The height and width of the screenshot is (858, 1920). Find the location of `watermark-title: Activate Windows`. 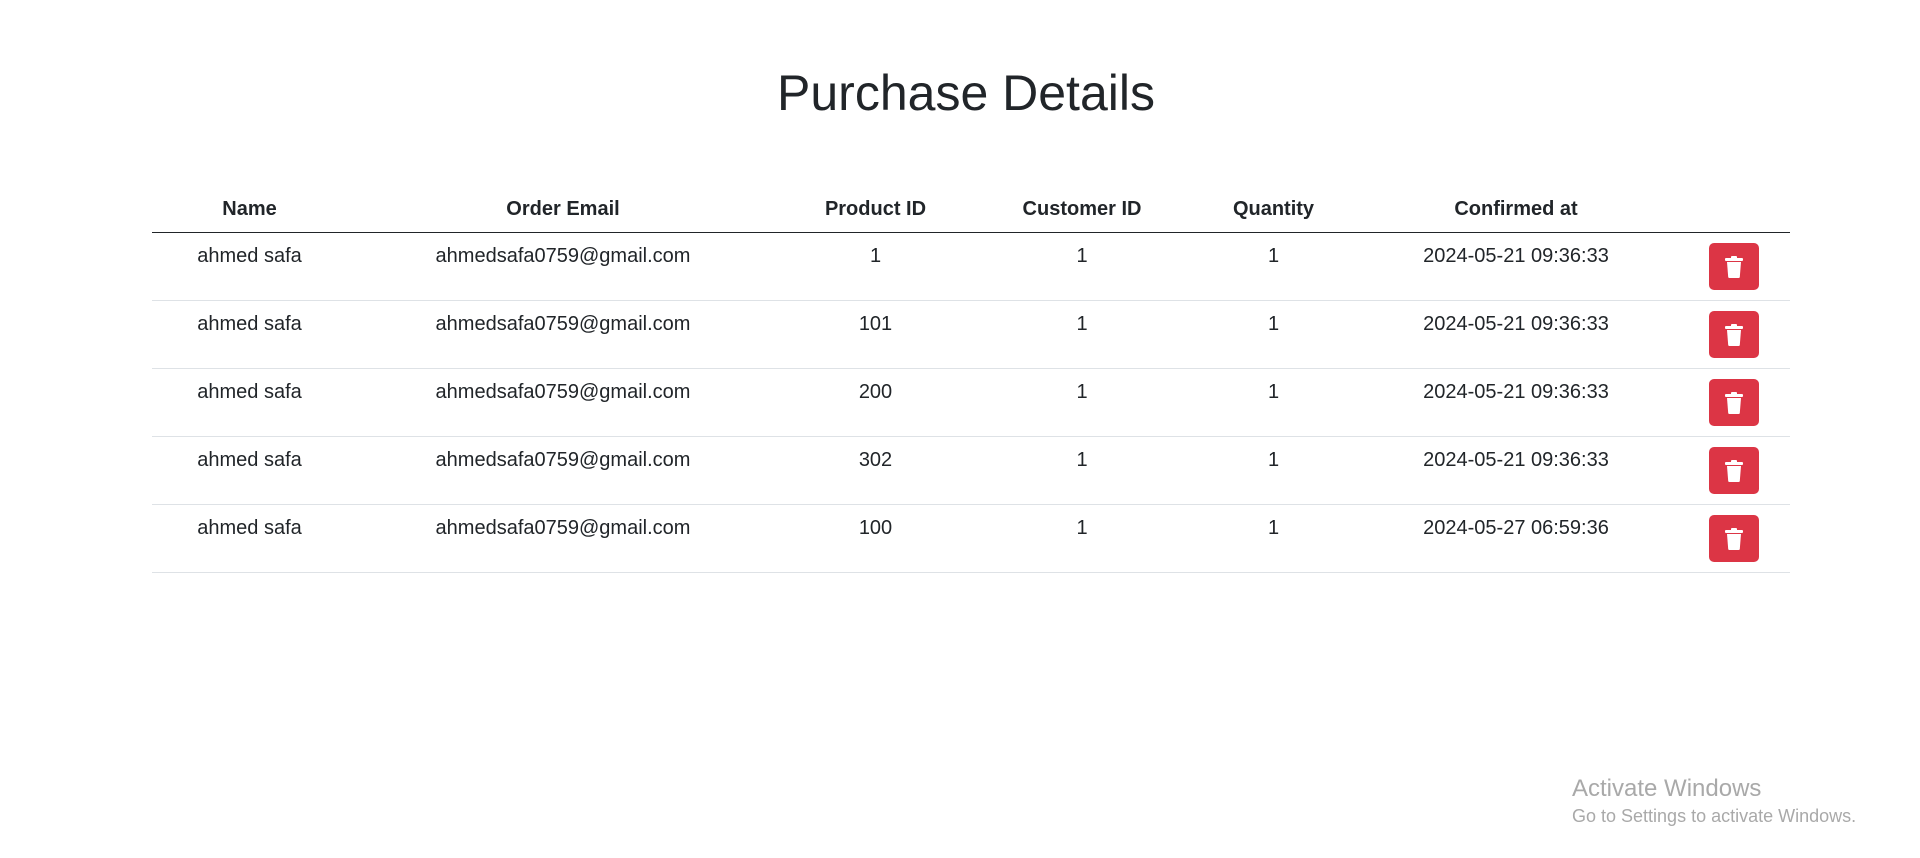

watermark-title: Activate Windows is located at coordinates (1667, 788).